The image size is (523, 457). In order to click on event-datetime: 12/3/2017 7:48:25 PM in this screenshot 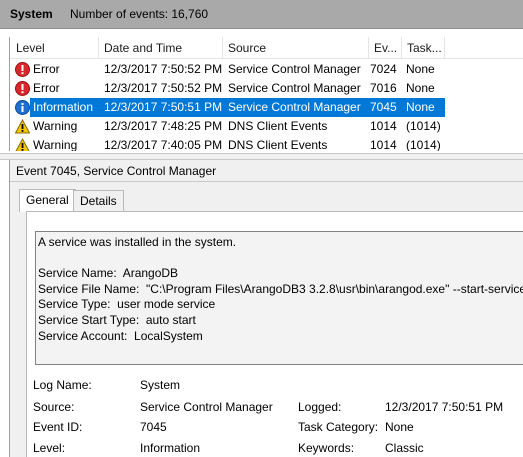, I will do `click(163, 126)`.